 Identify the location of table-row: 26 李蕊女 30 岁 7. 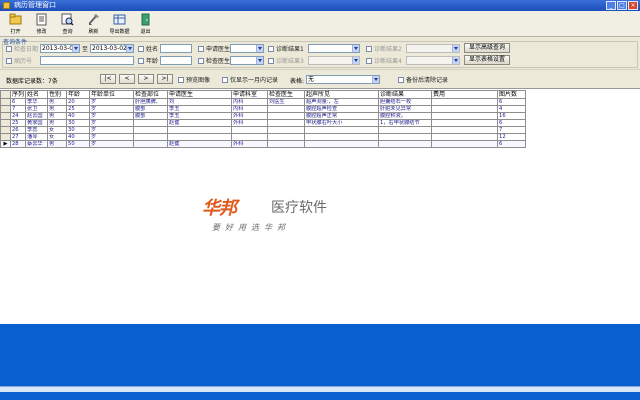
(263, 130).